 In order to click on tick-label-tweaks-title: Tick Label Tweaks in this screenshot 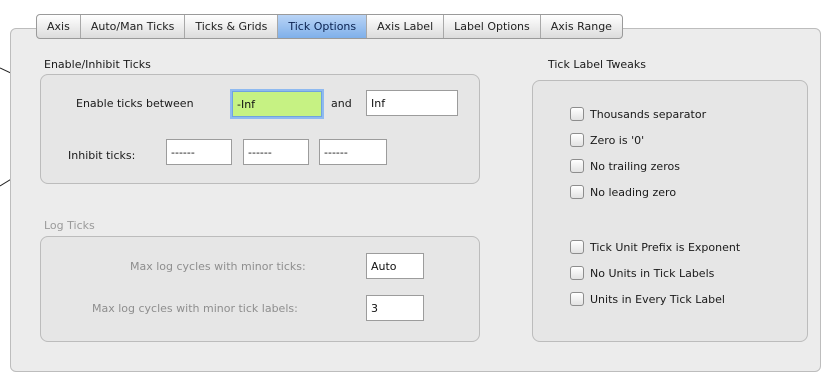, I will do `click(597, 64)`.